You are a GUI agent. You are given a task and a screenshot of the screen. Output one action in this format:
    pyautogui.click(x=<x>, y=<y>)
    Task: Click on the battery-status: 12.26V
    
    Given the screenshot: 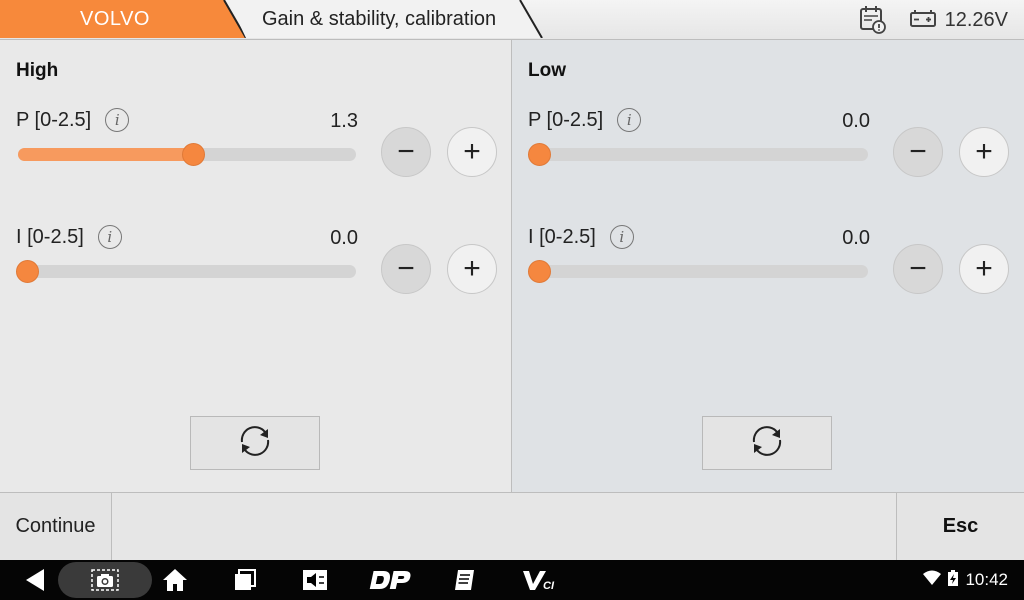 What is the action you would take?
    pyautogui.click(x=958, y=20)
    